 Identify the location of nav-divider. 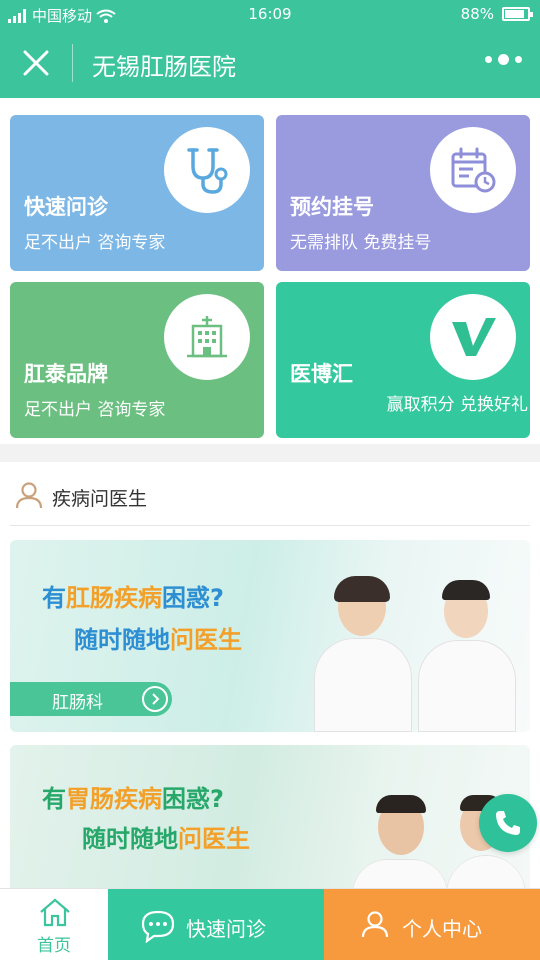
(72, 63).